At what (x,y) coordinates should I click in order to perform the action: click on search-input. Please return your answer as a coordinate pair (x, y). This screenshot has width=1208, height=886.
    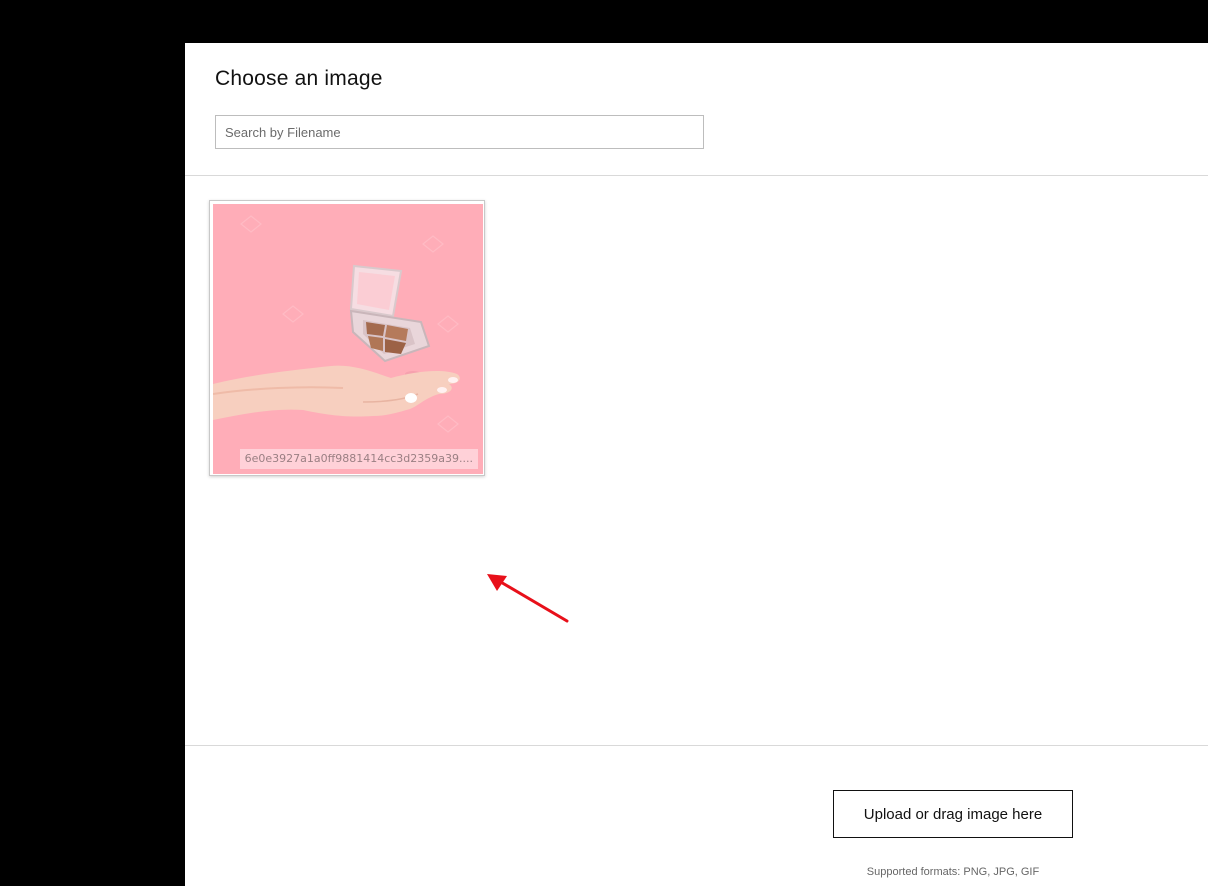
    Looking at the image, I should click on (459, 132).